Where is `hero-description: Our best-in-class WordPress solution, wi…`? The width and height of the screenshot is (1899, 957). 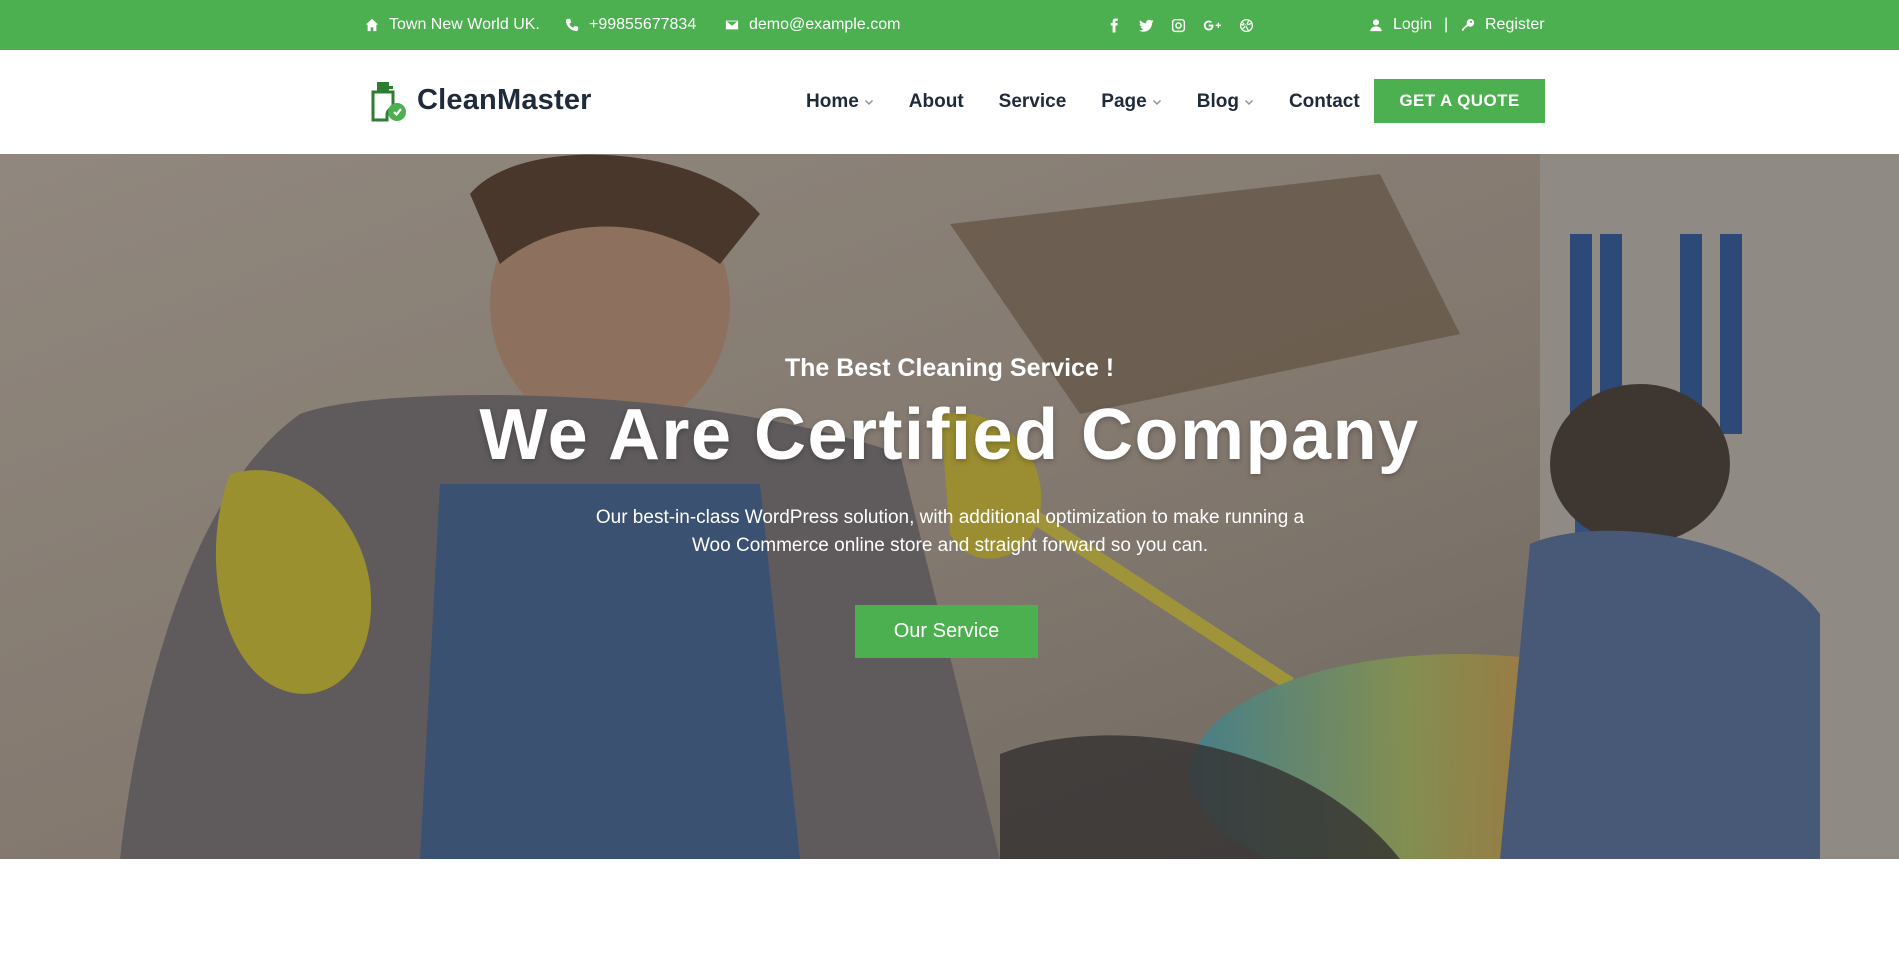 hero-description: Our best-in-class WordPress solution, wi… is located at coordinates (950, 531).